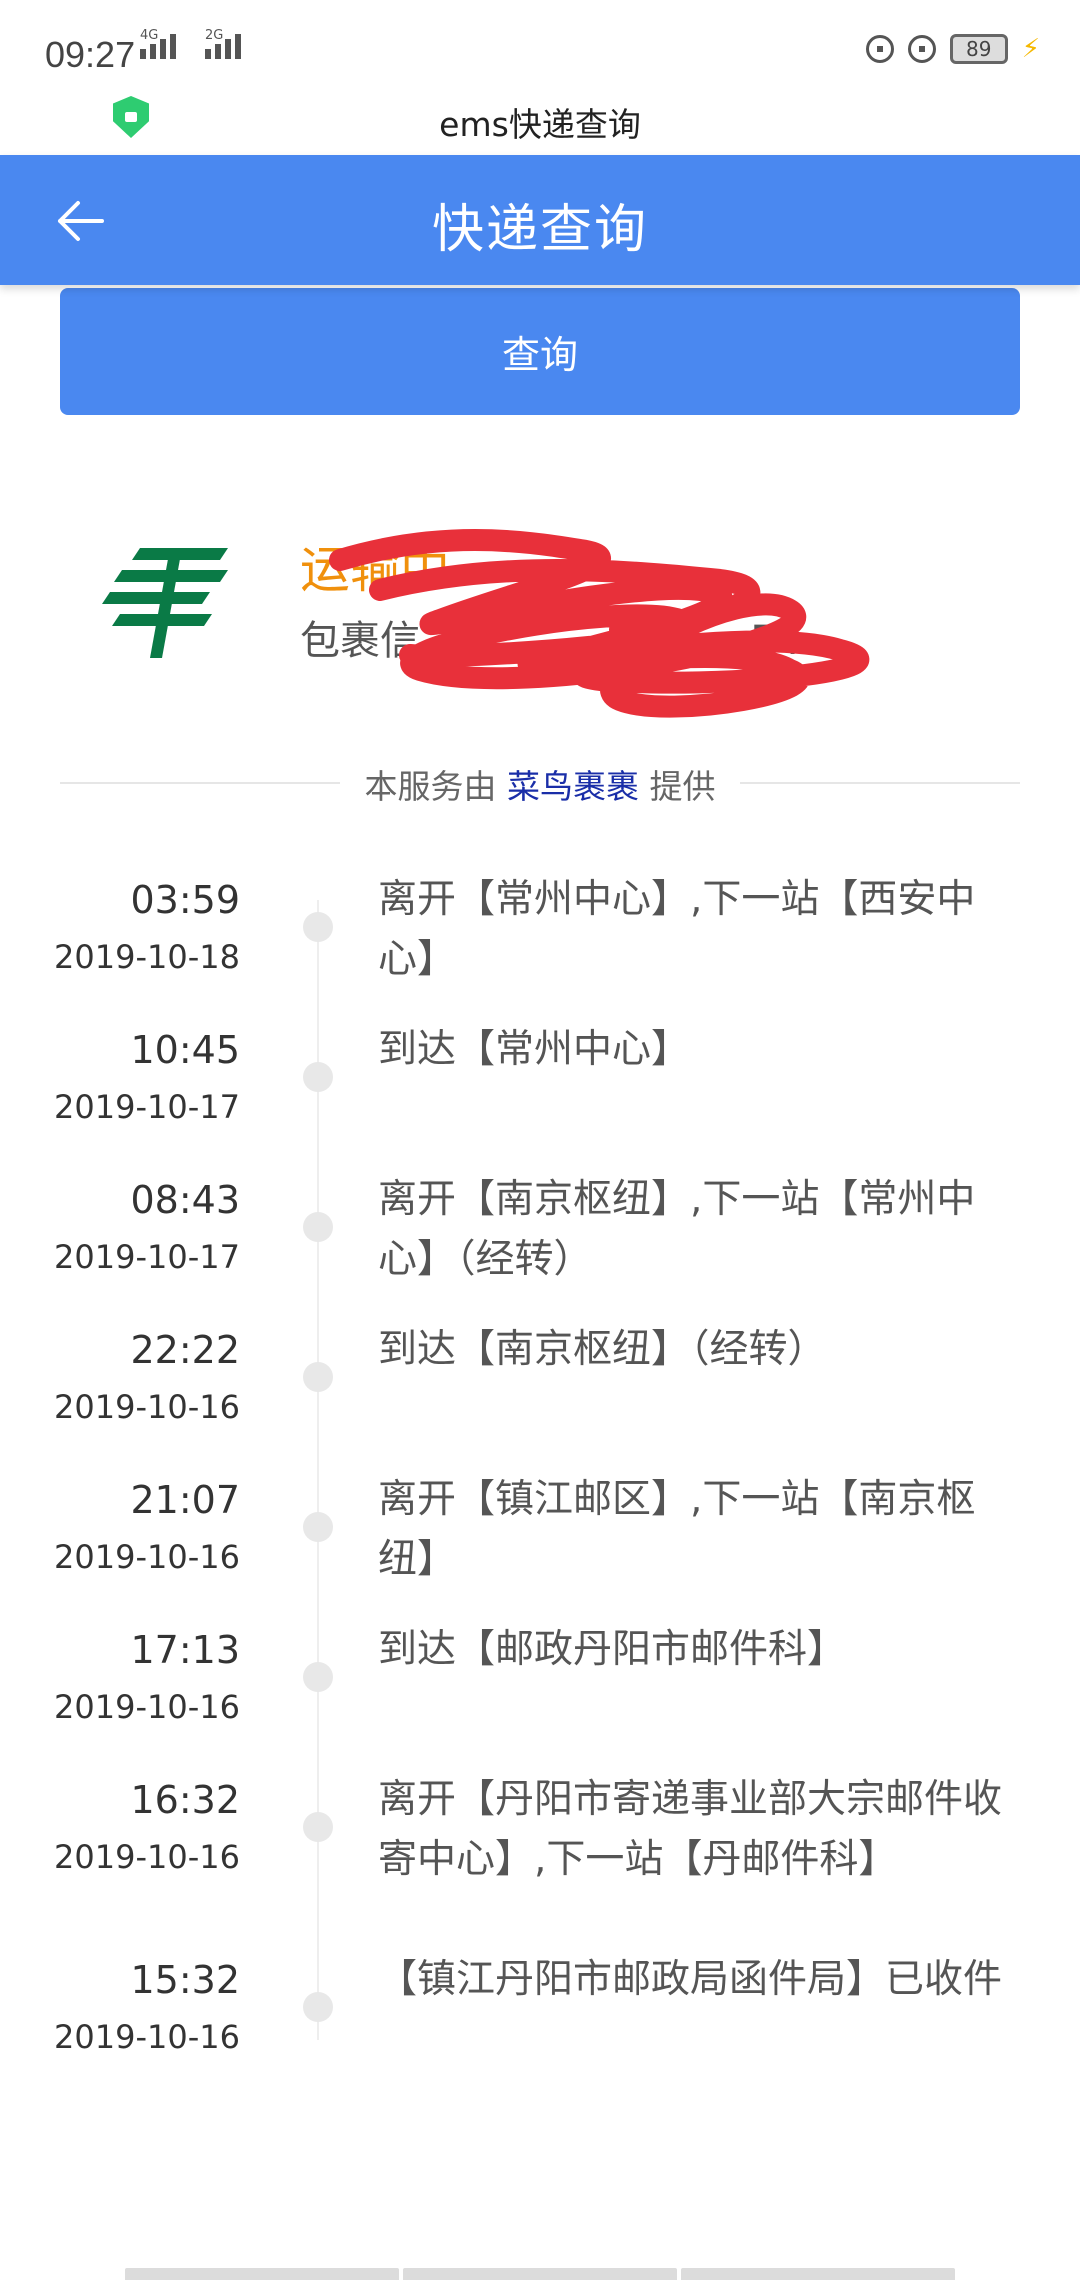 The image size is (1080, 2280). What do you see at coordinates (550, 641) in the screenshot?
I see `package-info: 包裹信 54` at bounding box center [550, 641].